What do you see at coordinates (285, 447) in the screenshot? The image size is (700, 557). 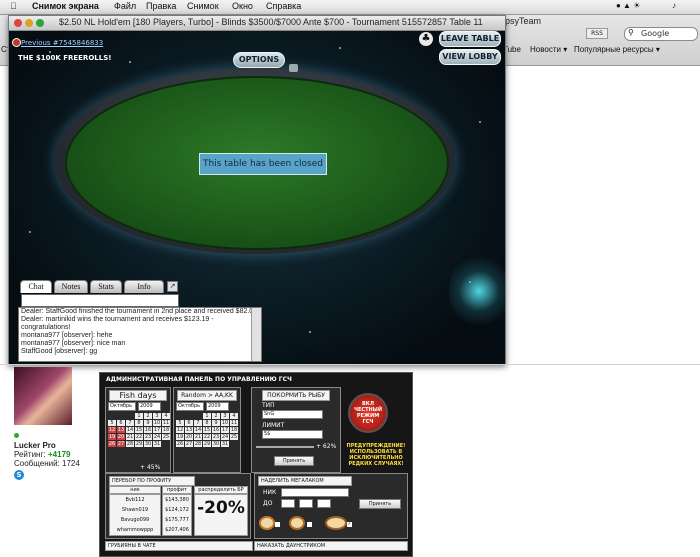 I see `limit-slider` at bounding box center [285, 447].